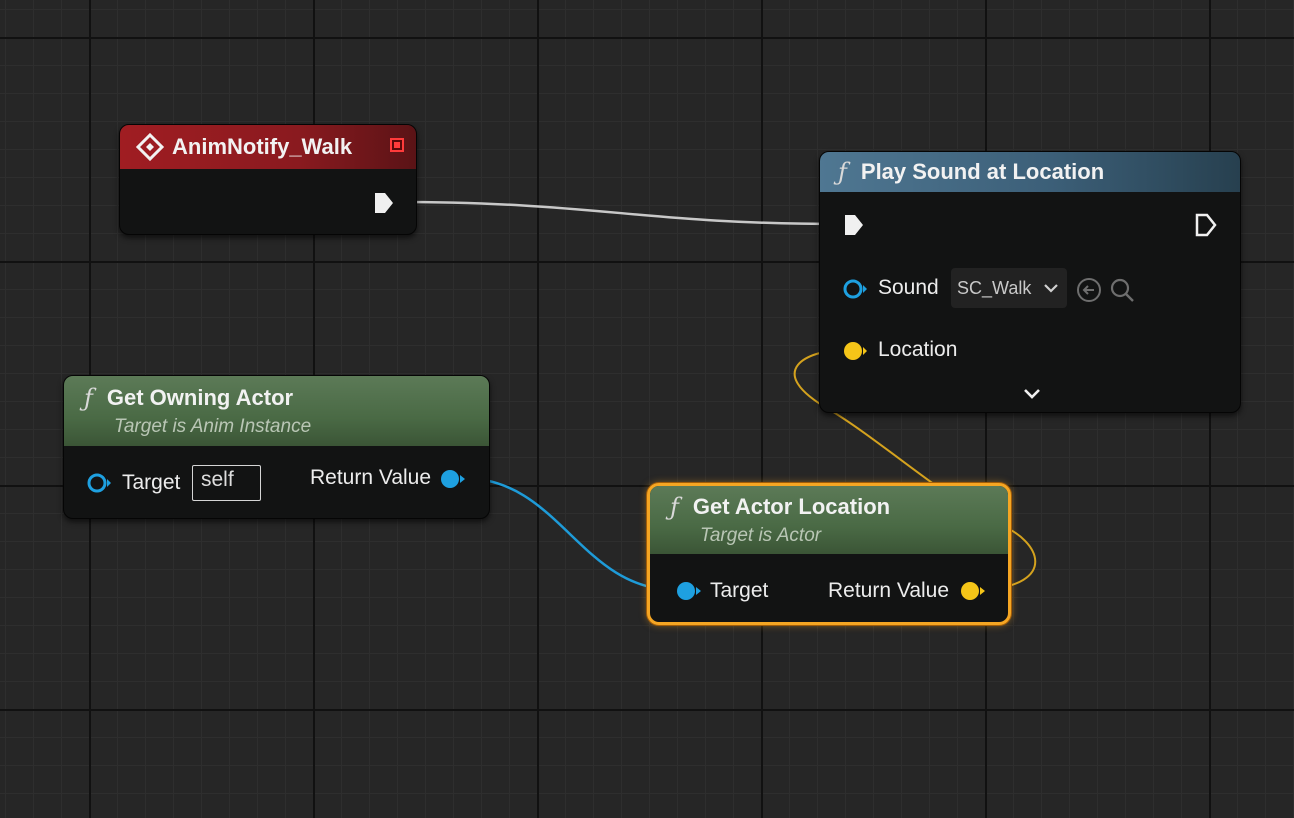 The height and width of the screenshot is (818, 1294). Describe the element at coordinates (1032, 394) in the screenshot. I see `expand-advanced-chevron-icon` at that location.